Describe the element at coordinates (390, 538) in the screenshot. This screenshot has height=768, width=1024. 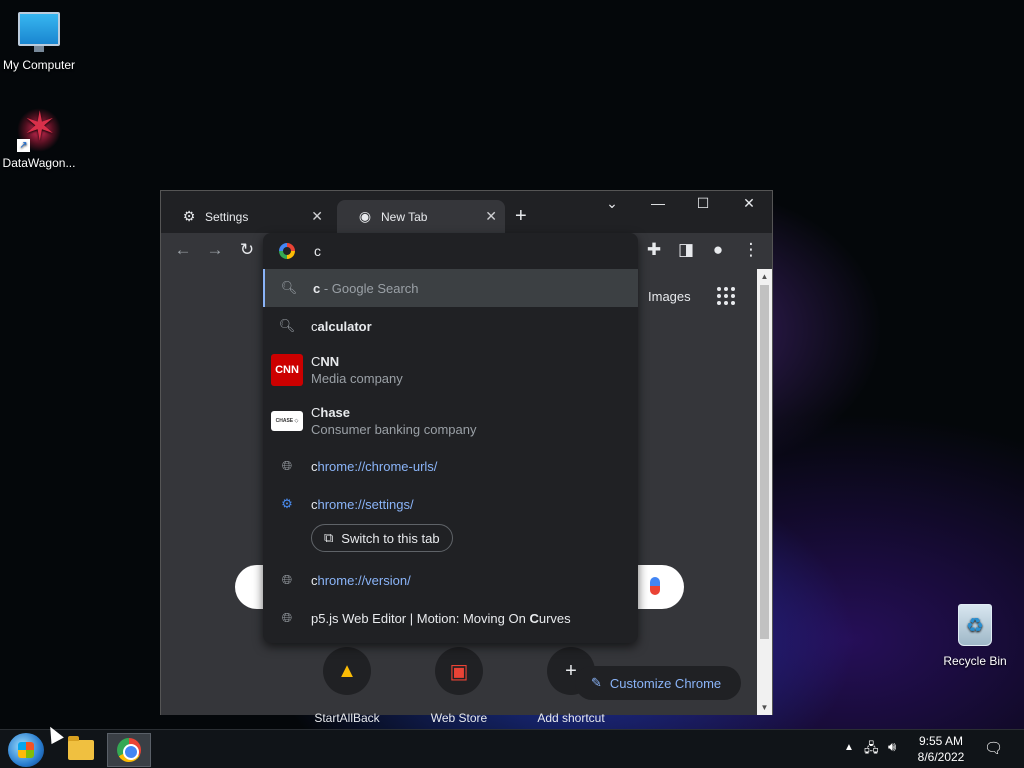
I see `switch-tab-label: Switch to this tab` at that location.